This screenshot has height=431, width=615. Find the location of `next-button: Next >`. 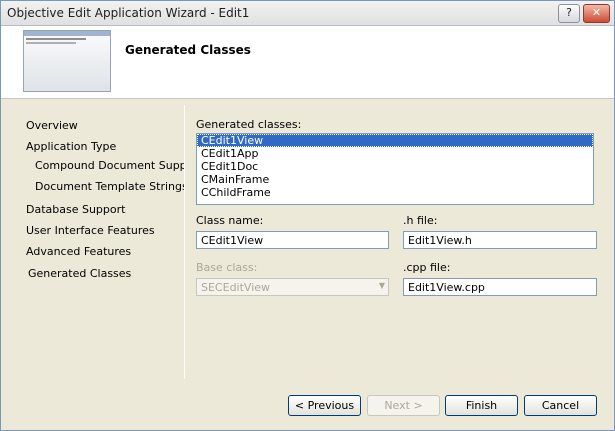

next-button: Next > is located at coordinates (403, 405).